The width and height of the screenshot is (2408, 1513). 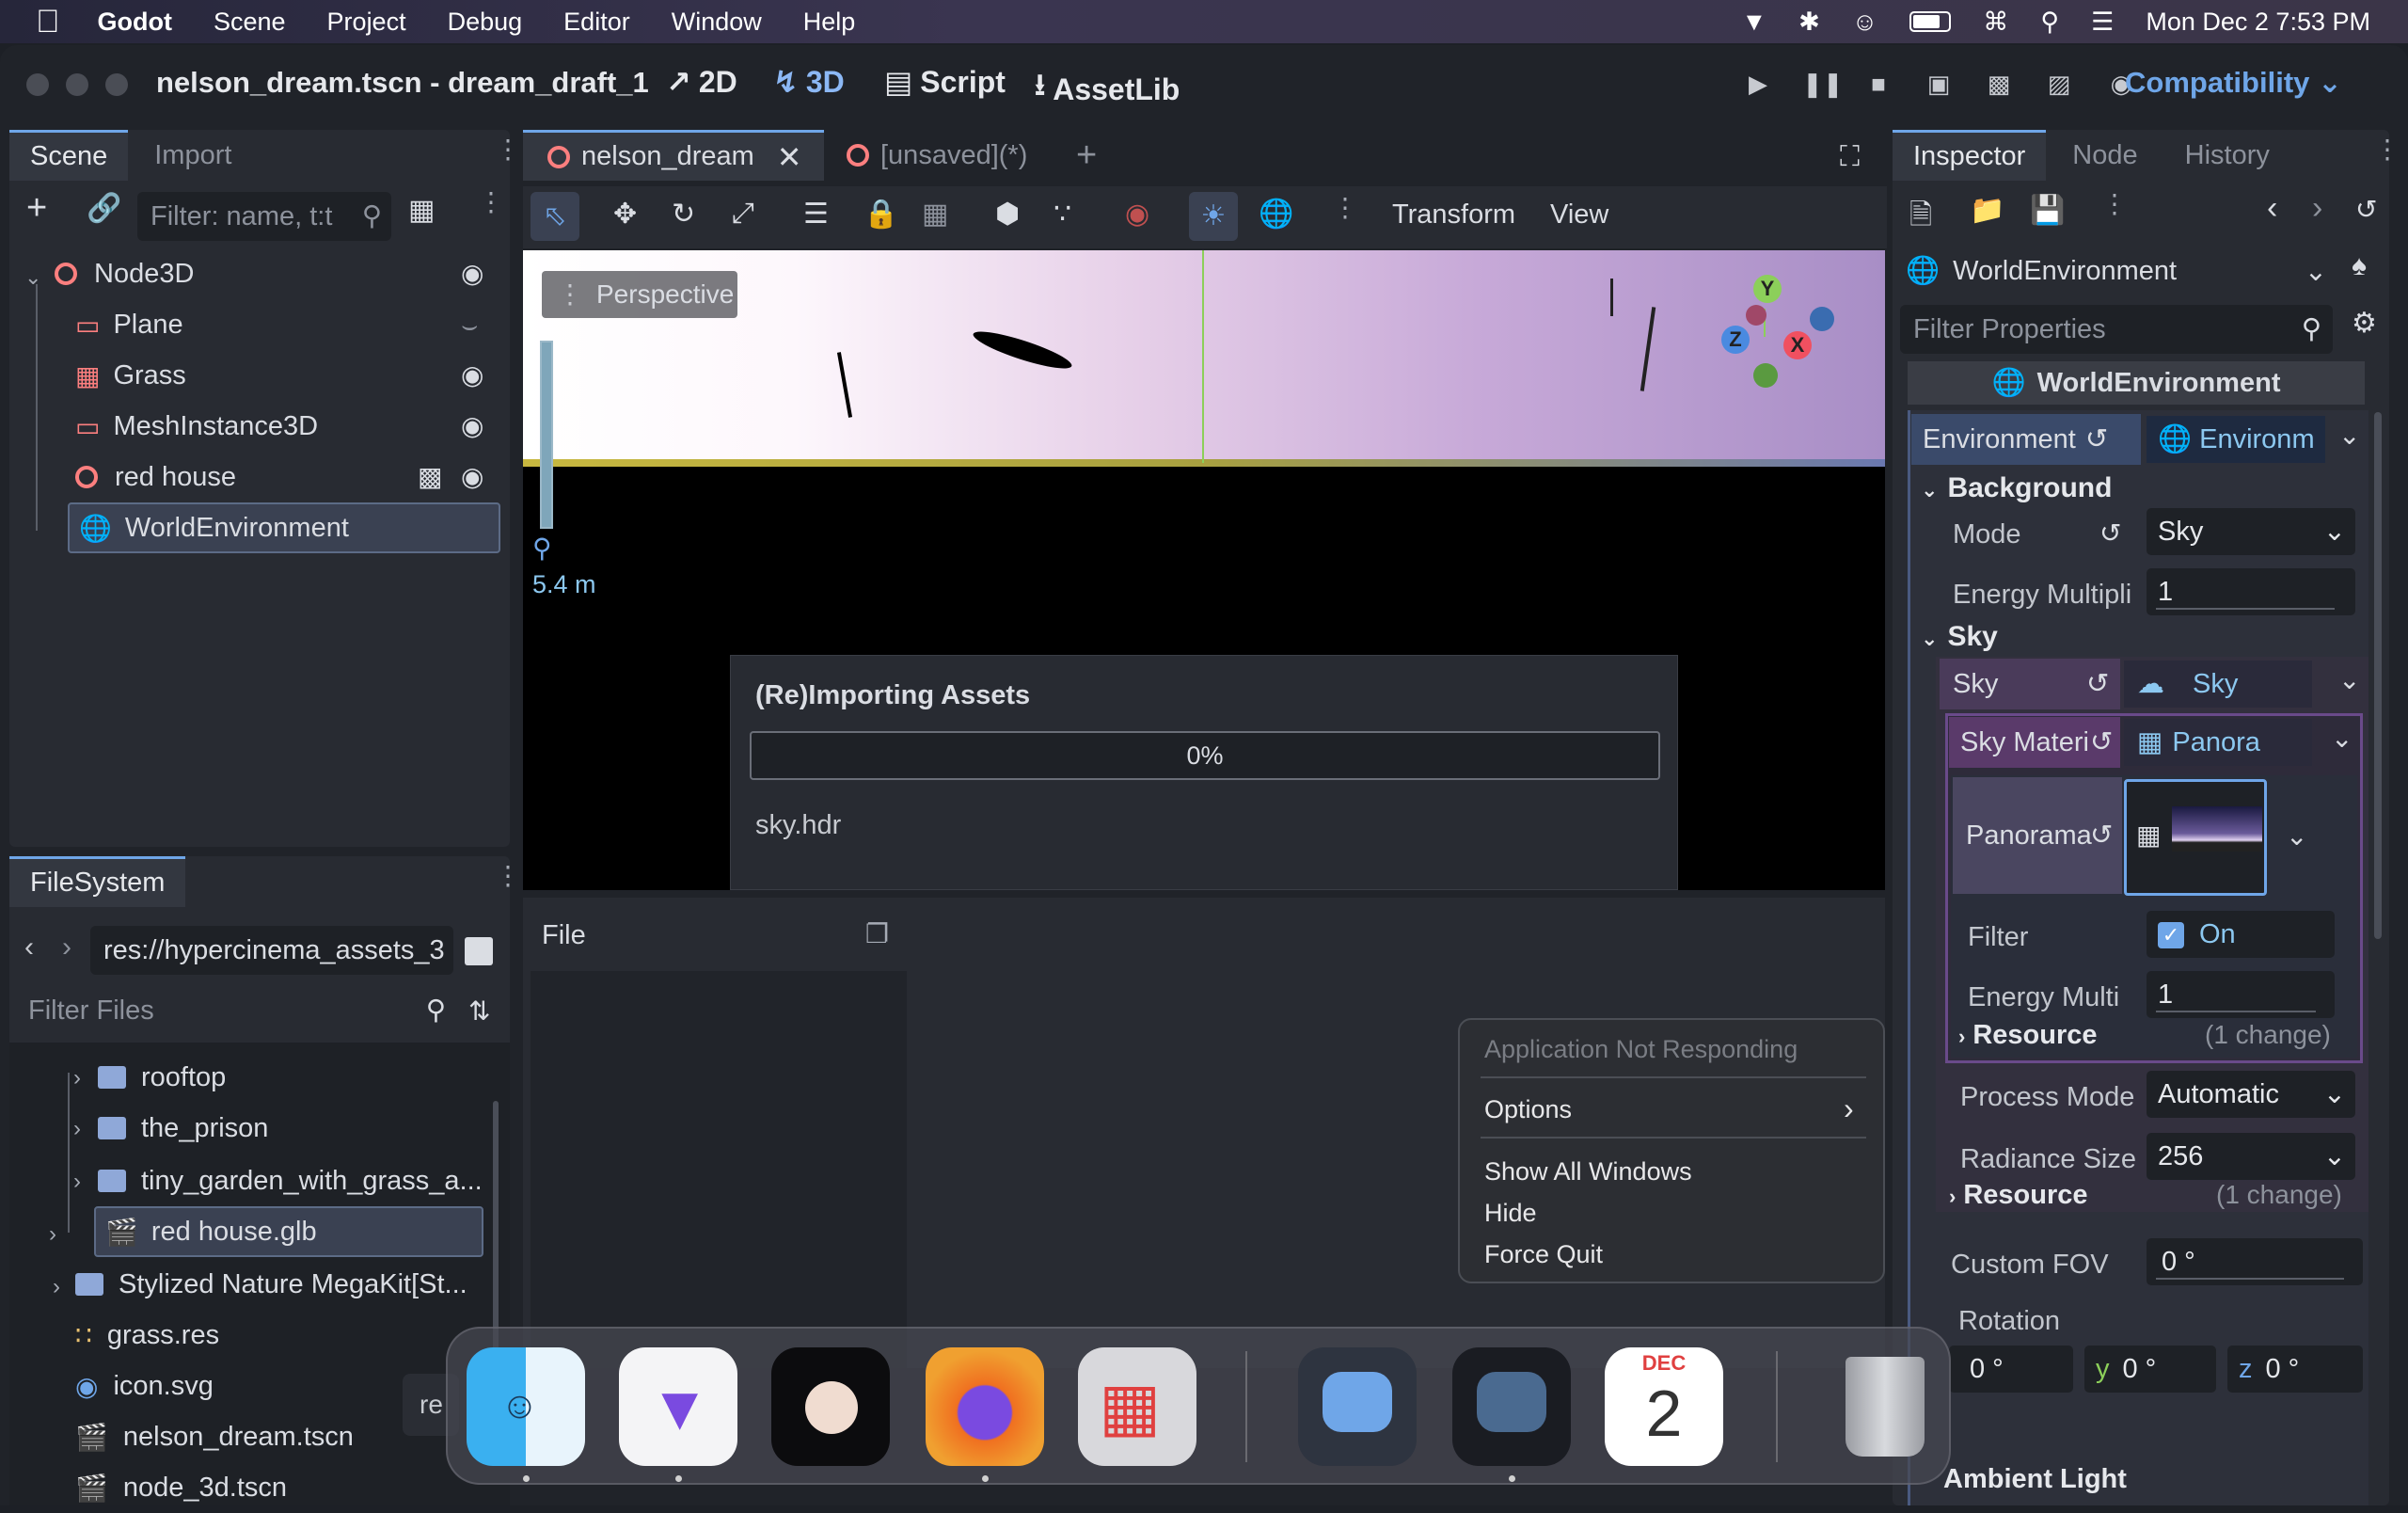 I want to click on energy-field: 1, so click(x=2251, y=591).